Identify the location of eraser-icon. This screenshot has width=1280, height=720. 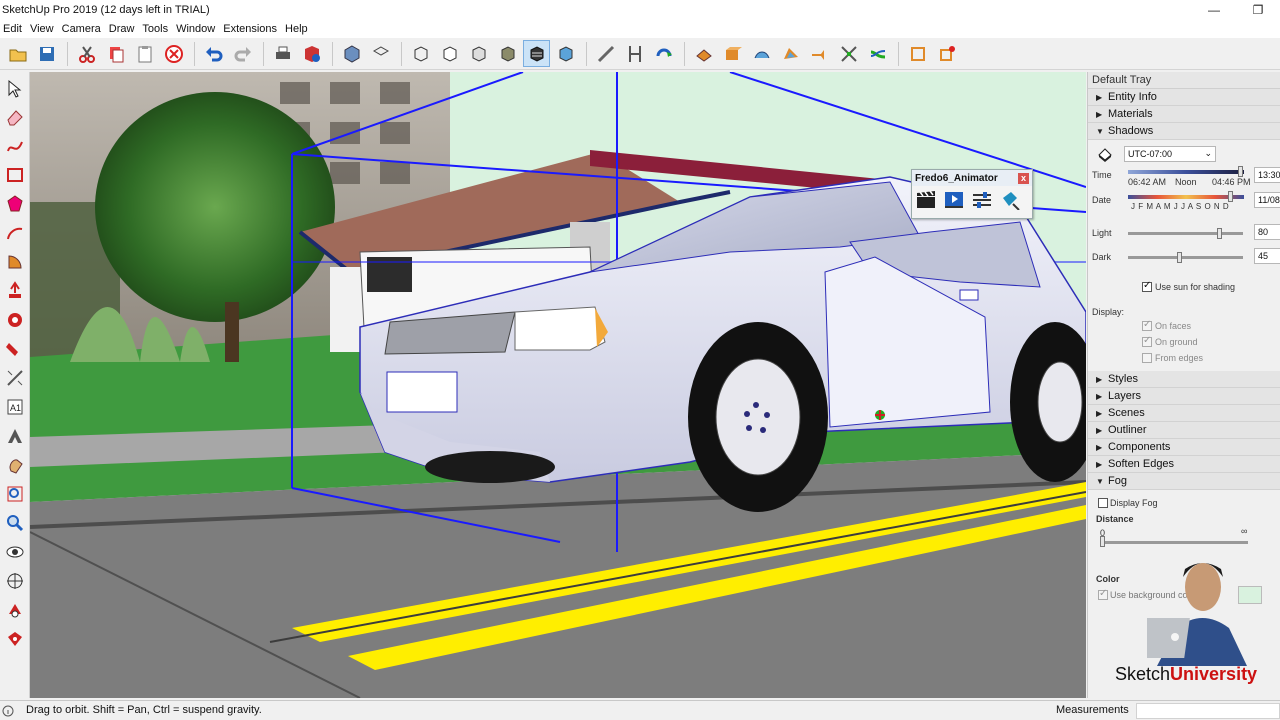
(15, 116).